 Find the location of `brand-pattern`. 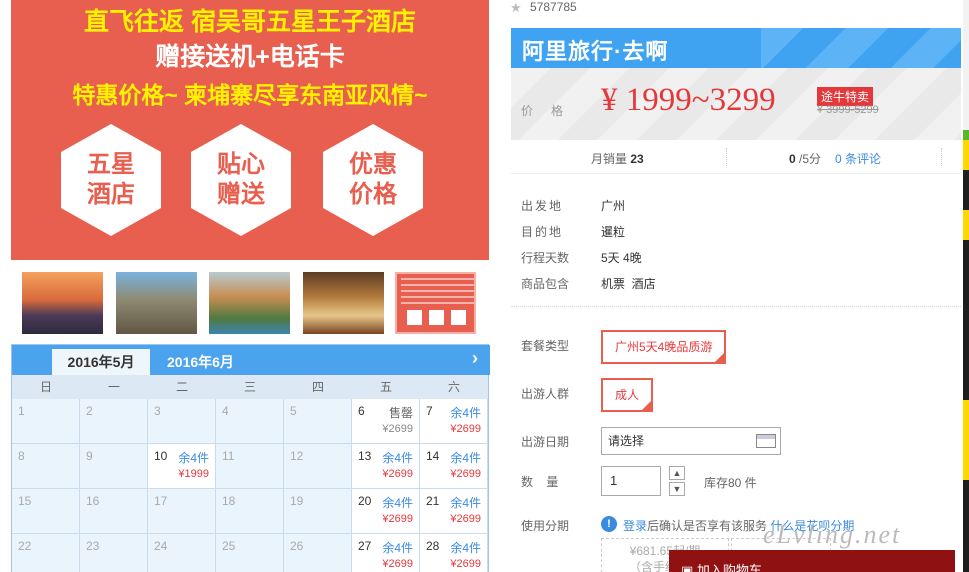

brand-pattern is located at coordinates (861, 48).